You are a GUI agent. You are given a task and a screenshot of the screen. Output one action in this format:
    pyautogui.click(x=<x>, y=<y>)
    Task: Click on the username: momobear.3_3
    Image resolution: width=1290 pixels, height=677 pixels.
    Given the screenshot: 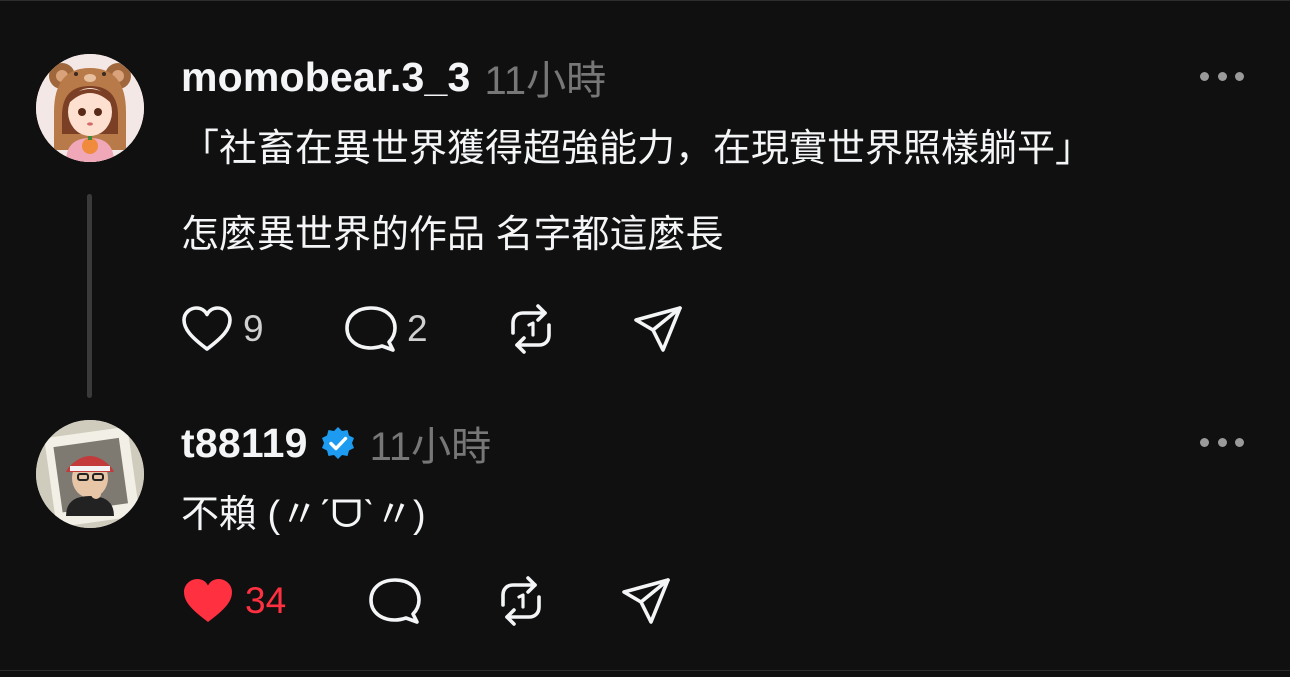 What is the action you would take?
    pyautogui.click(x=326, y=77)
    